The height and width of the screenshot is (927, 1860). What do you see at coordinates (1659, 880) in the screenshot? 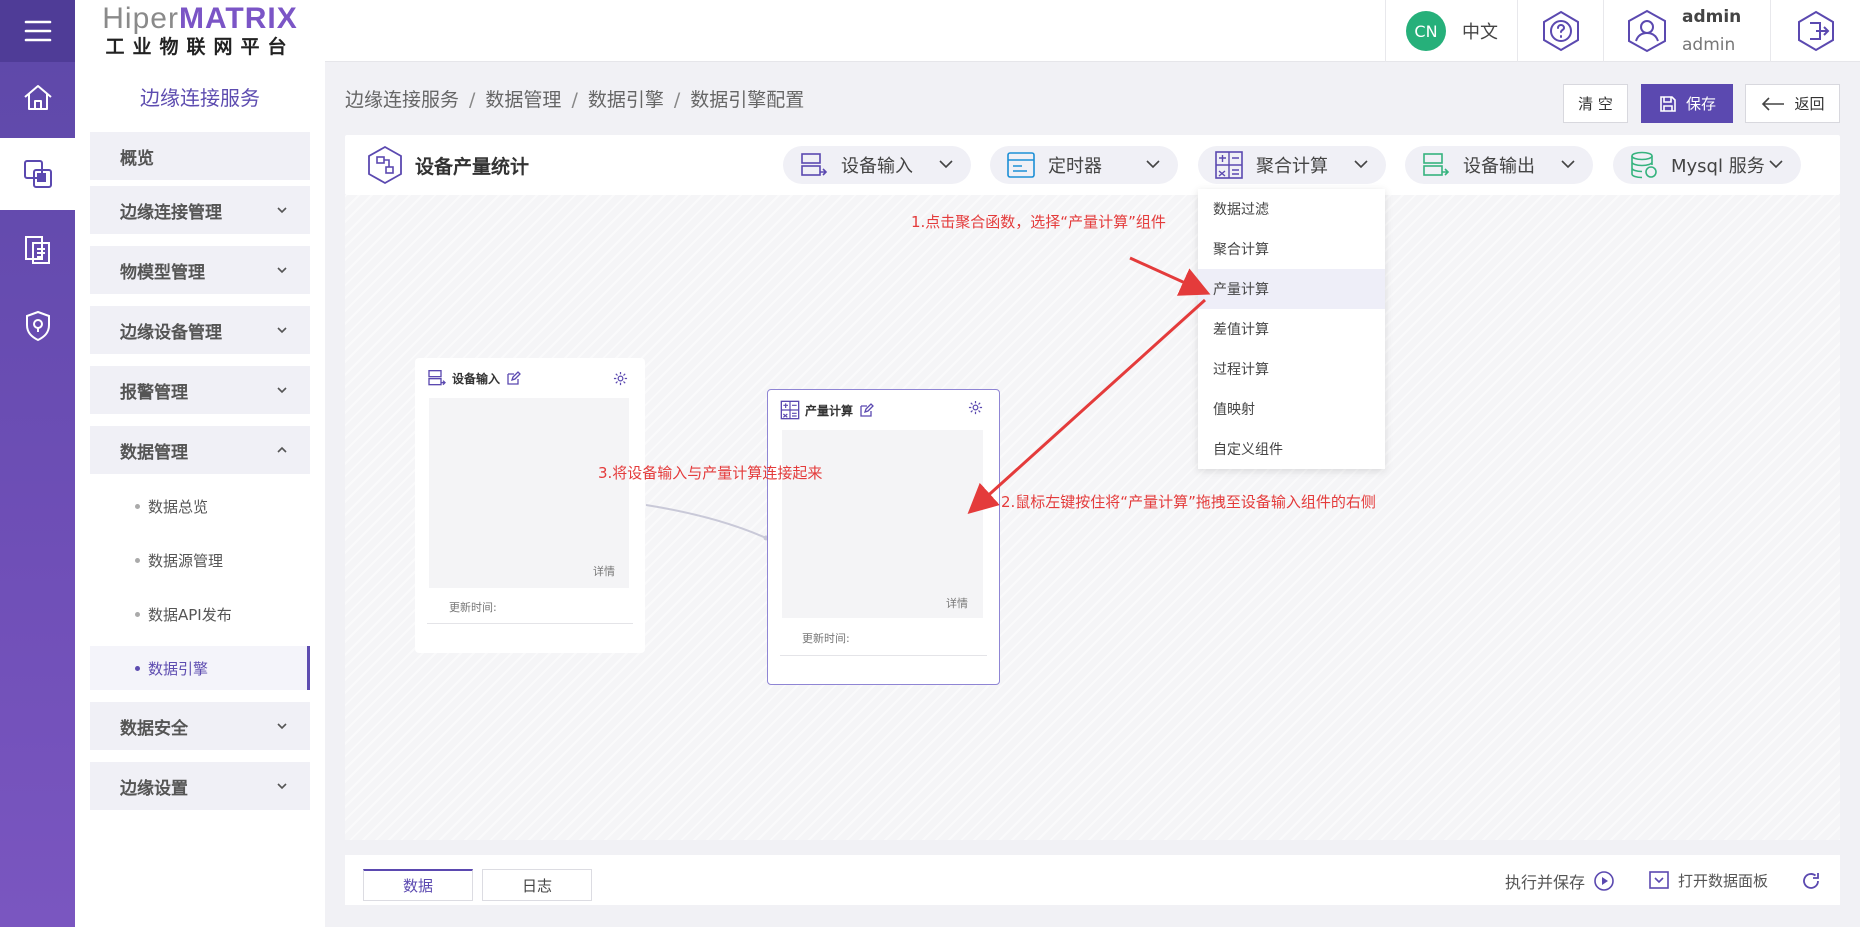
I see `panel-expand-icon` at bounding box center [1659, 880].